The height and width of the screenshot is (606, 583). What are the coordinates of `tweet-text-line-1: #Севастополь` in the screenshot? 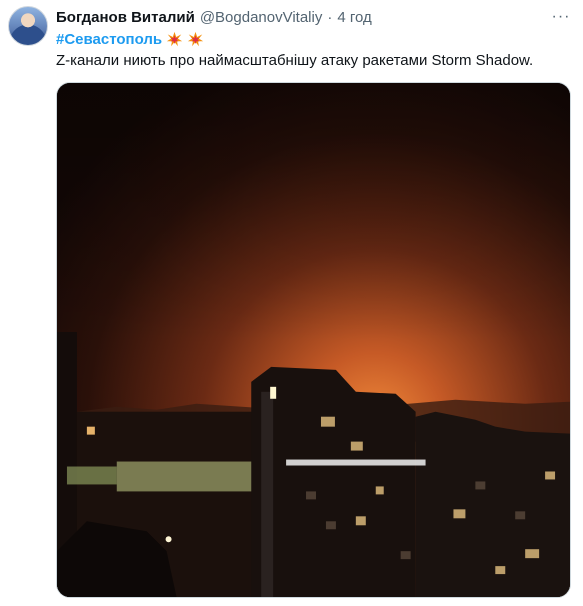 It's located at (130, 39).